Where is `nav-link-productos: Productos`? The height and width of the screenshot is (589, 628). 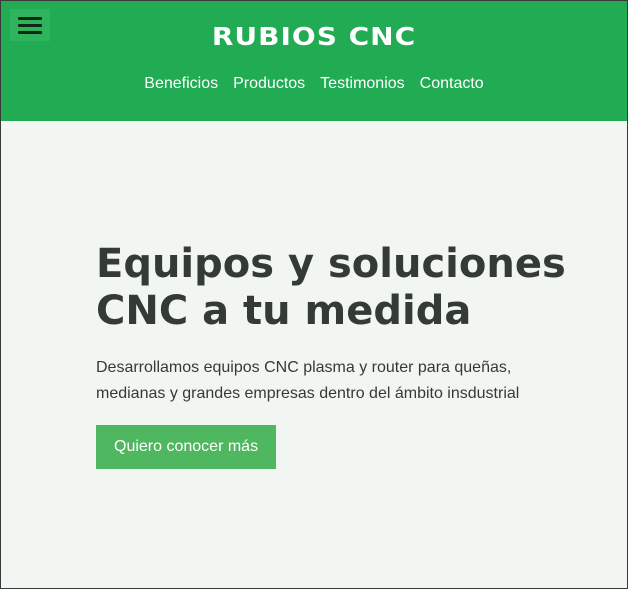
nav-link-productos: Productos is located at coordinates (269, 84).